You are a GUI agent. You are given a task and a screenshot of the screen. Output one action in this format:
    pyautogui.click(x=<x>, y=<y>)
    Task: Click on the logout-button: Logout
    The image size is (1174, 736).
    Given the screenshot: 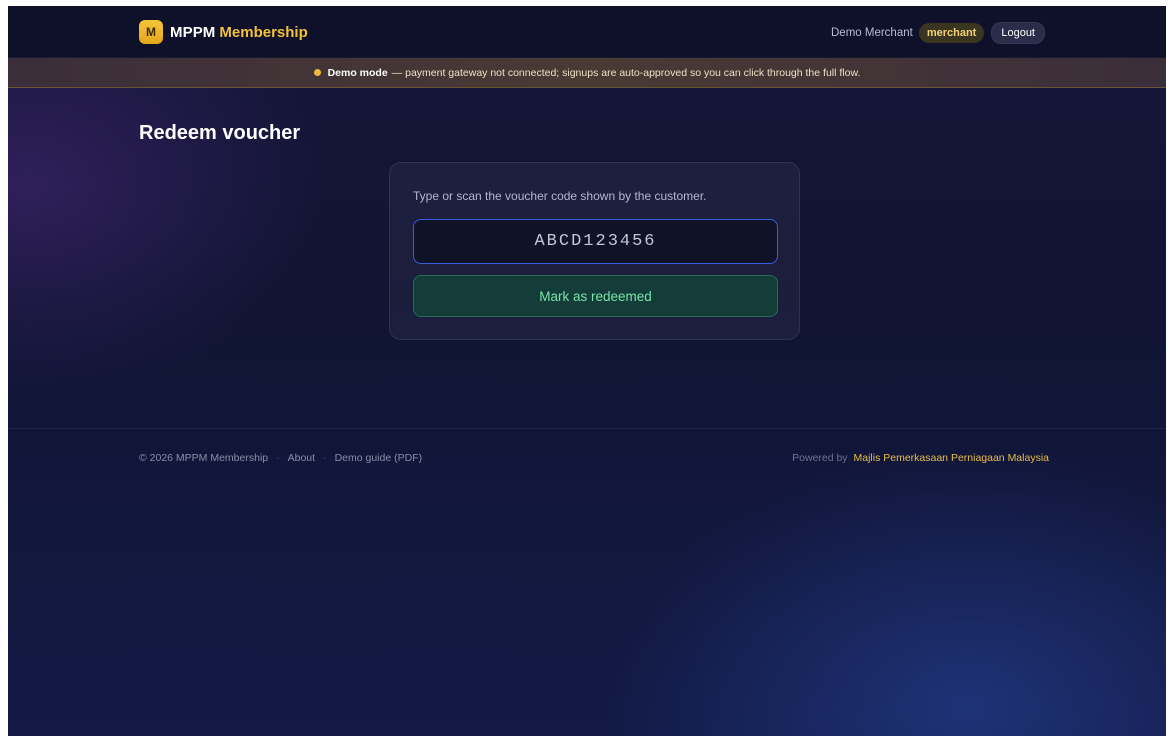 What is the action you would take?
    pyautogui.click(x=1018, y=33)
    